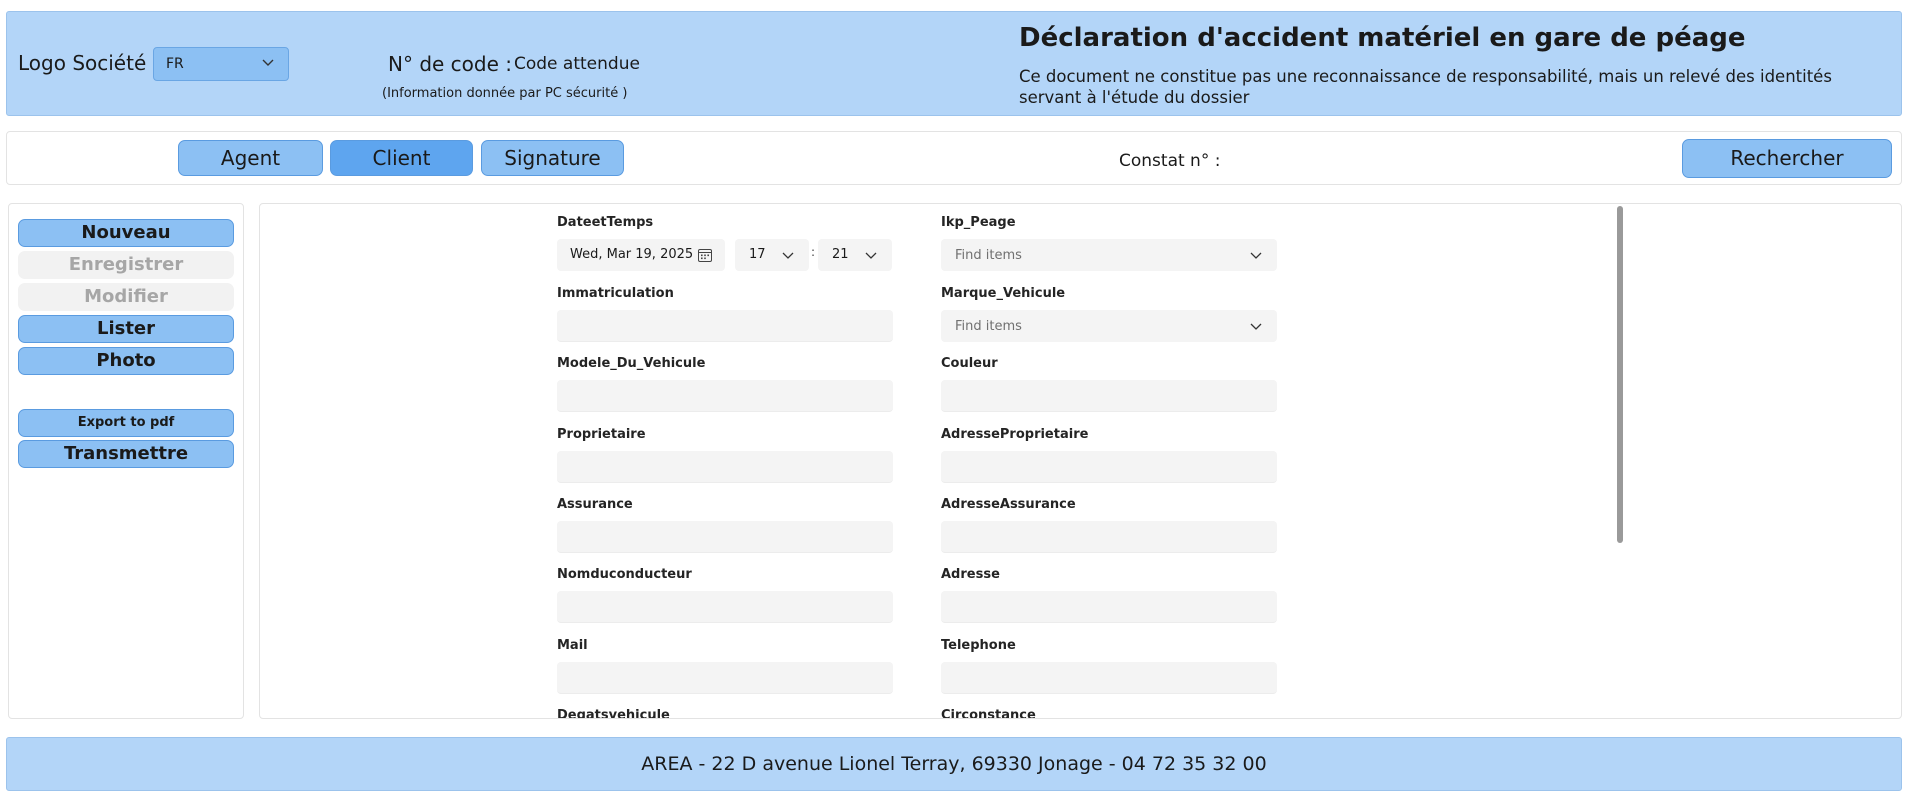 Image resolution: width=1908 pixels, height=791 pixels. Describe the element at coordinates (970, 574) in the screenshot. I see `adresse-label: Adresse` at that location.